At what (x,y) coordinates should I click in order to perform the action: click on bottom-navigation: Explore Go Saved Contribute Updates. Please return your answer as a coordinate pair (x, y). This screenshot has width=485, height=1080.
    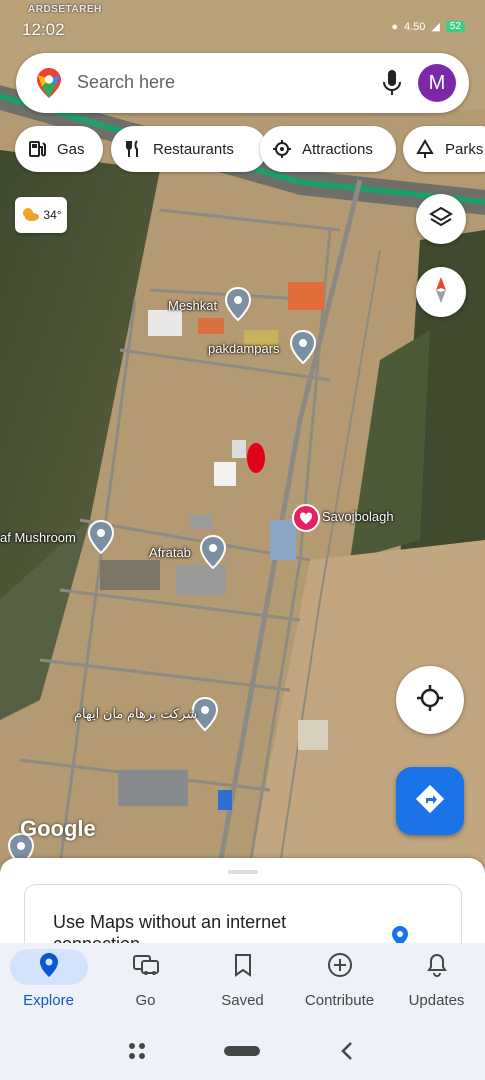
    Looking at the image, I should click on (242, 983).